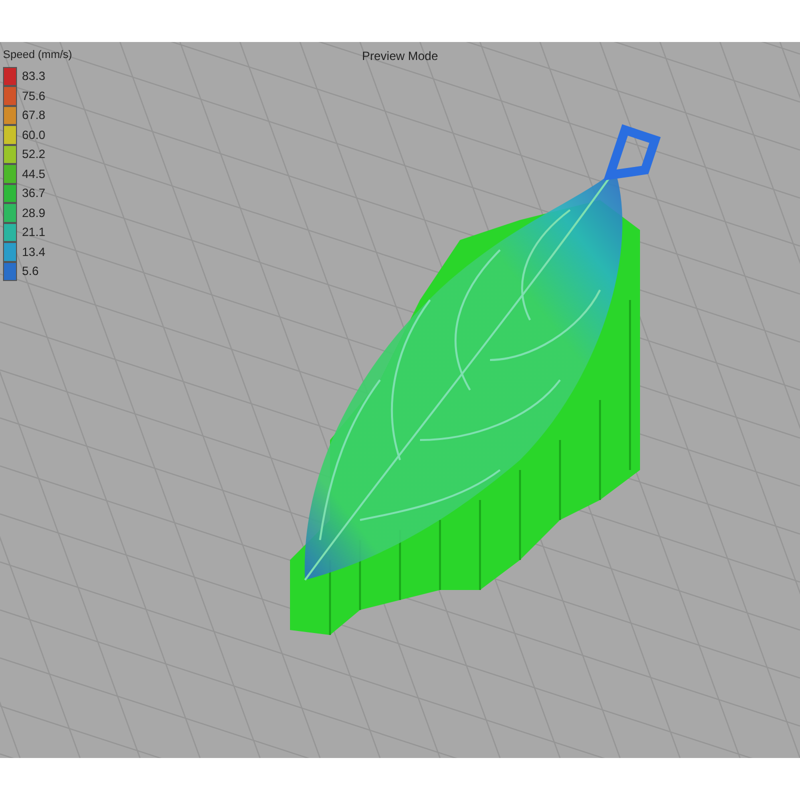  Describe the element at coordinates (34, 193) in the screenshot. I see `legend-label: 36.7` at that location.